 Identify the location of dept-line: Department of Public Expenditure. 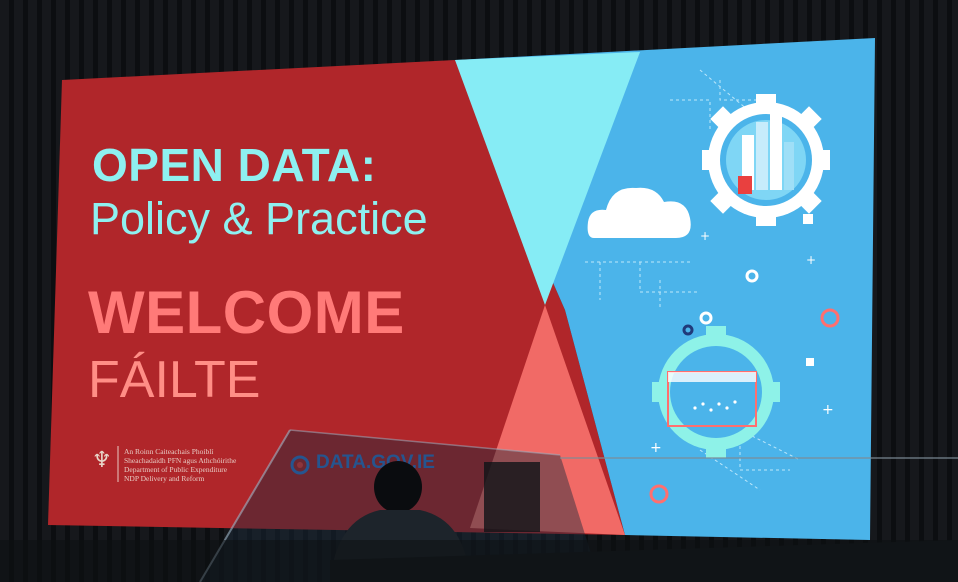
(176, 469).